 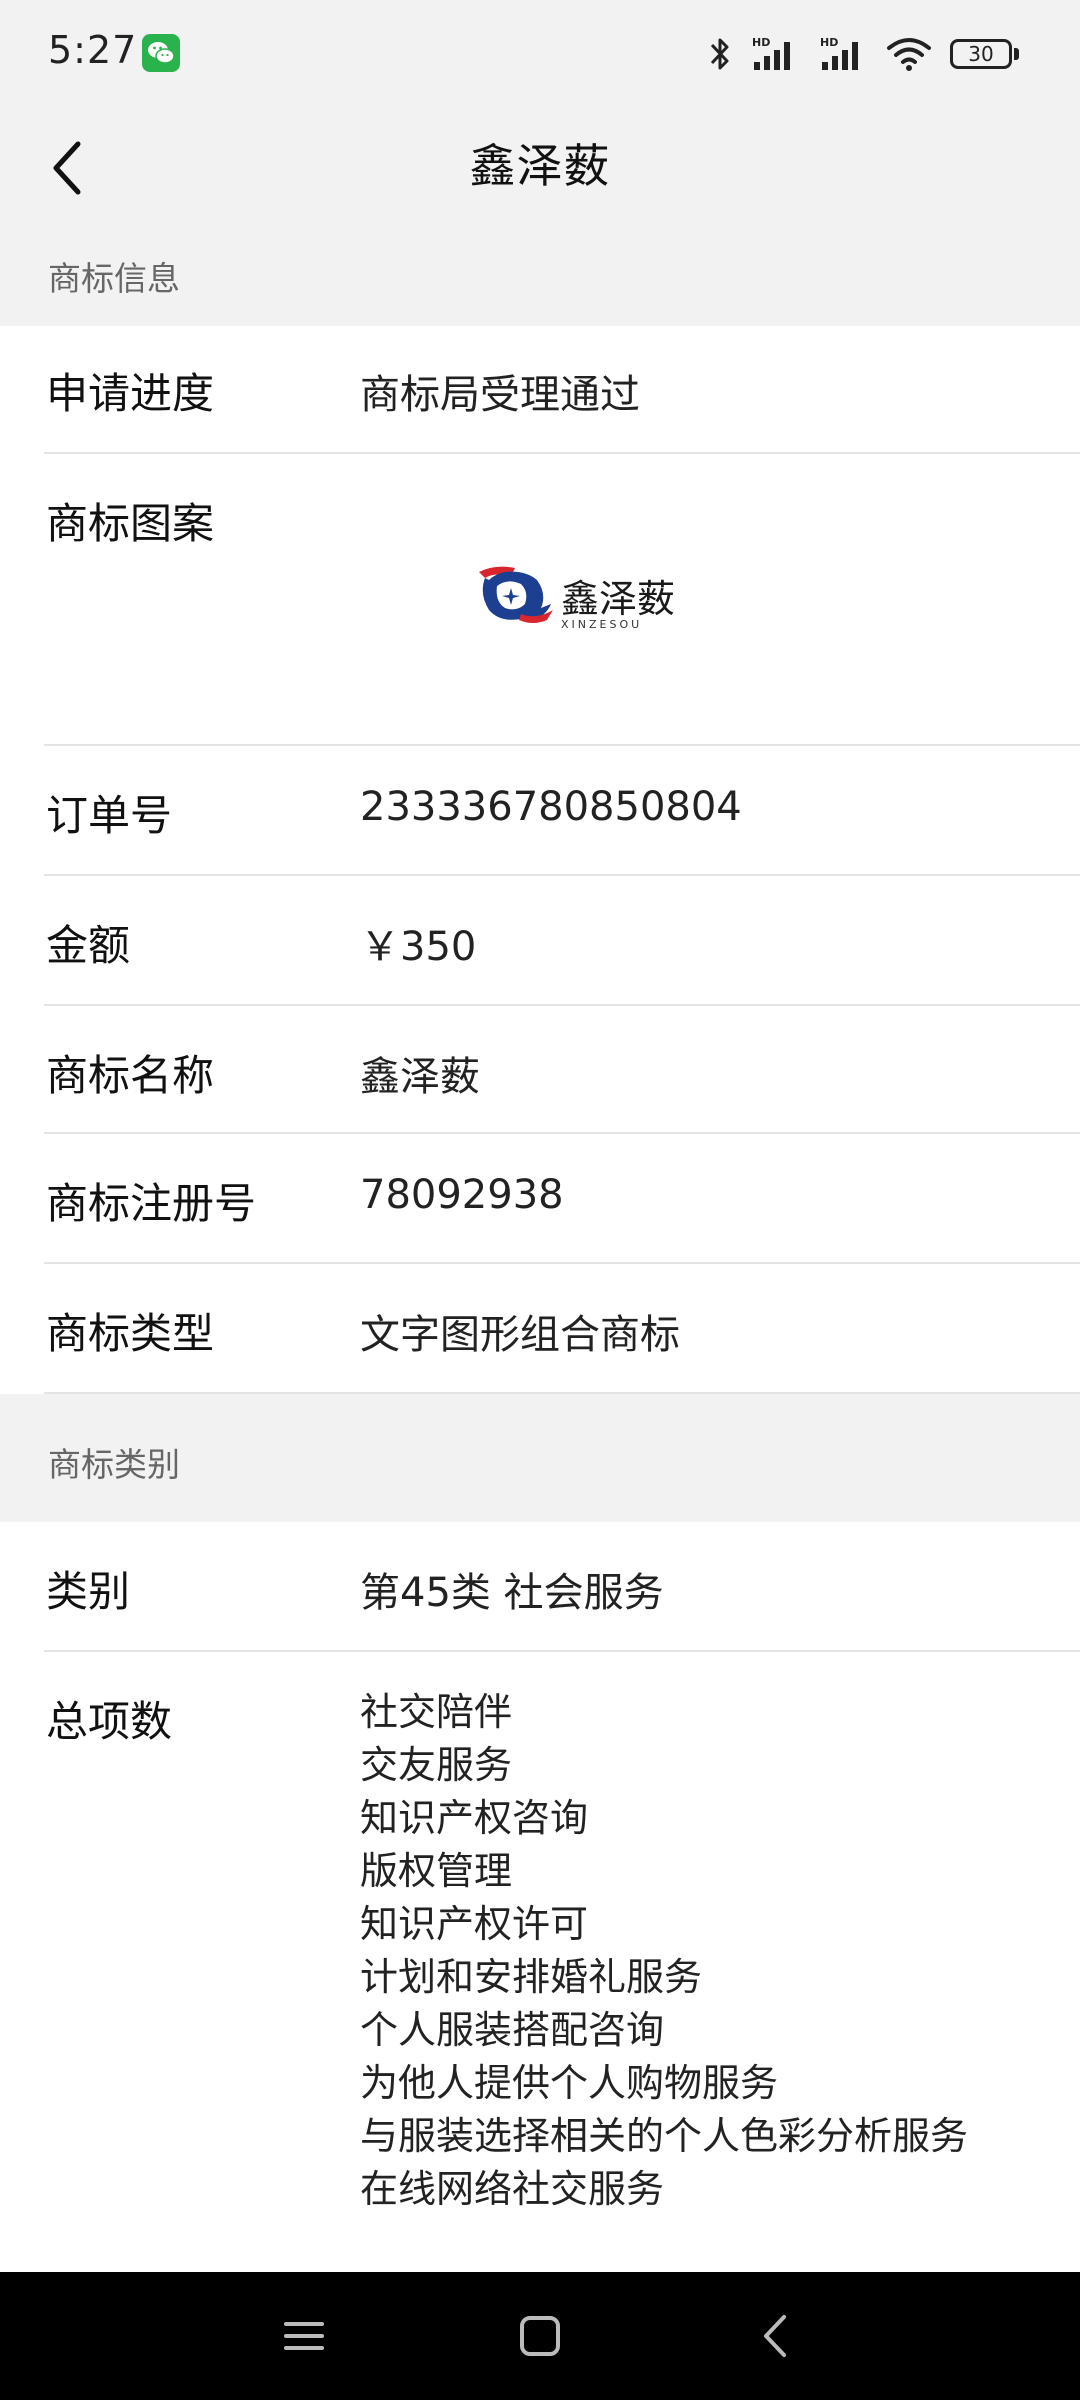 I want to click on row-label: 商标类型, so click(x=130, y=1333).